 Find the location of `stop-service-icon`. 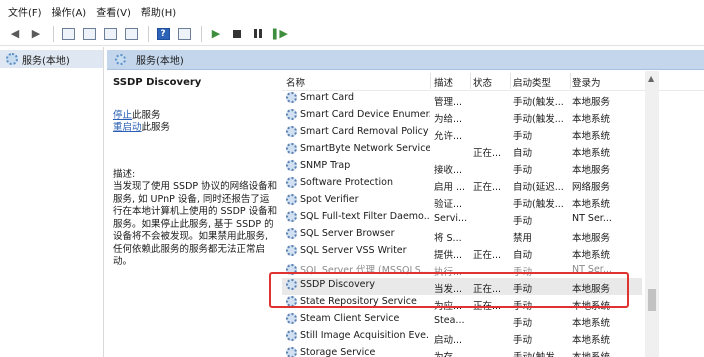

stop-service-icon is located at coordinates (237, 34).